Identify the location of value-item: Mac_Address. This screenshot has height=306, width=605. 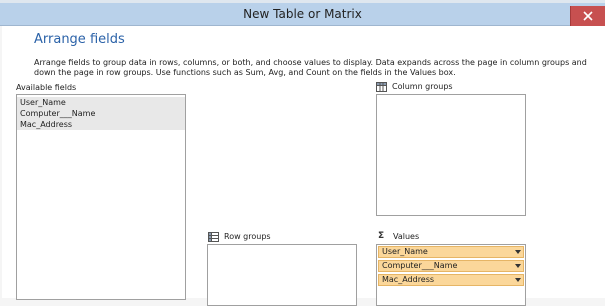
(451, 280).